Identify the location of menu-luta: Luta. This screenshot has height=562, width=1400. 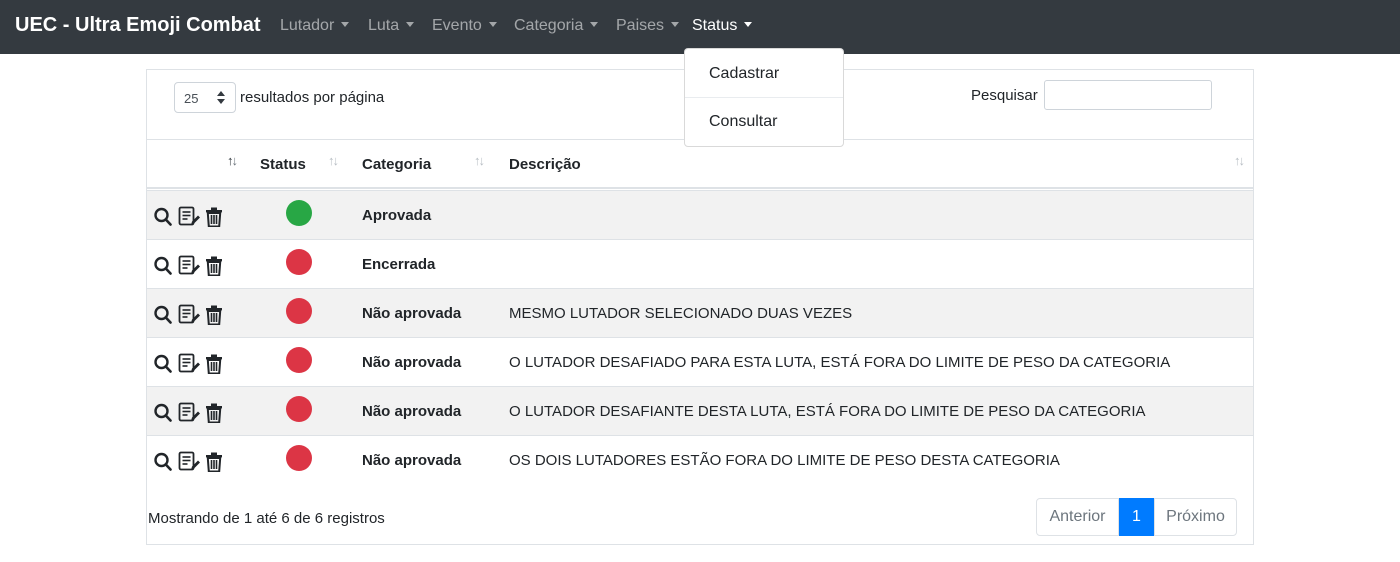
(391, 26).